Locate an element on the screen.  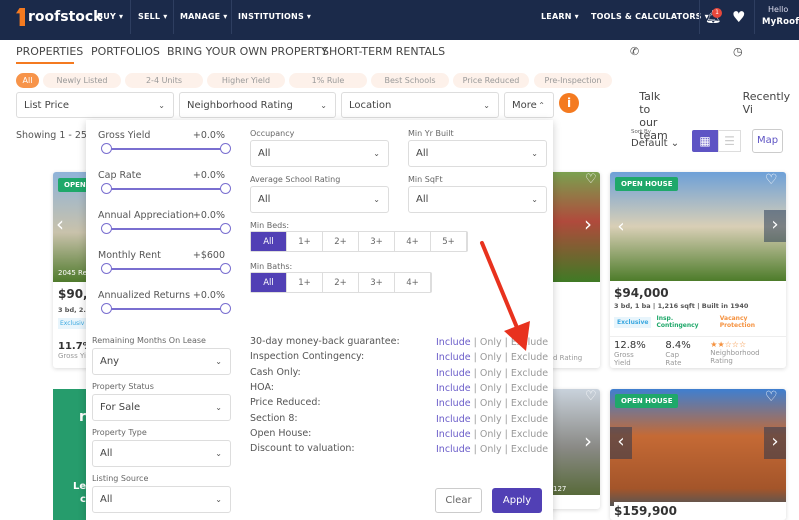
list-view-button: ☰ is located at coordinates (729, 141).